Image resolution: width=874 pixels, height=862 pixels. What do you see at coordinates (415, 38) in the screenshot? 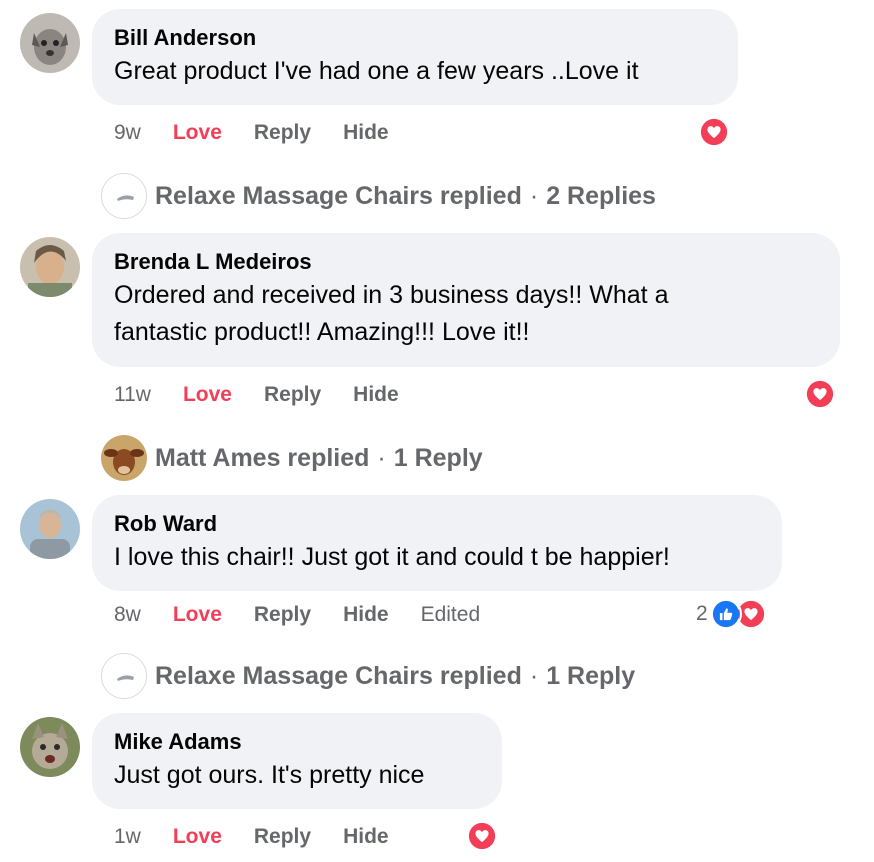
I see `comment-author: Bill Anderson` at bounding box center [415, 38].